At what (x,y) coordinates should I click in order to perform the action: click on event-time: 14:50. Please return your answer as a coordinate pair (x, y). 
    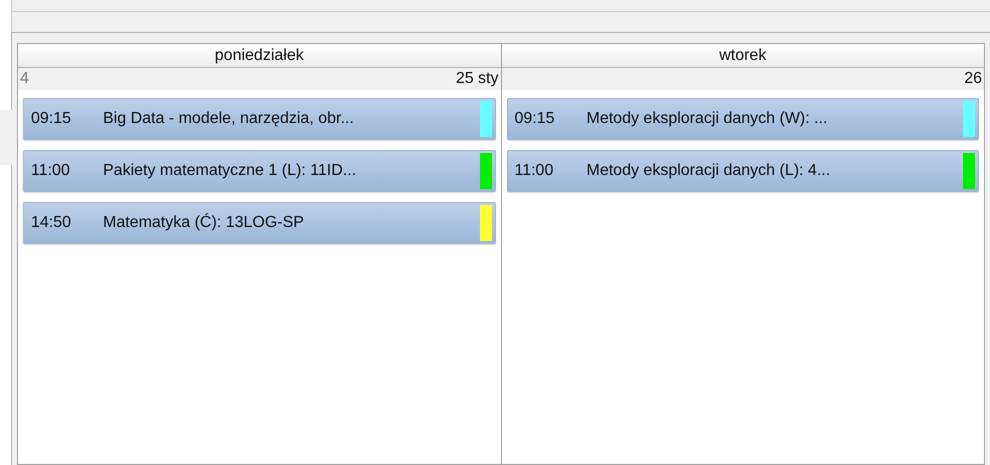
    Looking at the image, I should click on (51, 223).